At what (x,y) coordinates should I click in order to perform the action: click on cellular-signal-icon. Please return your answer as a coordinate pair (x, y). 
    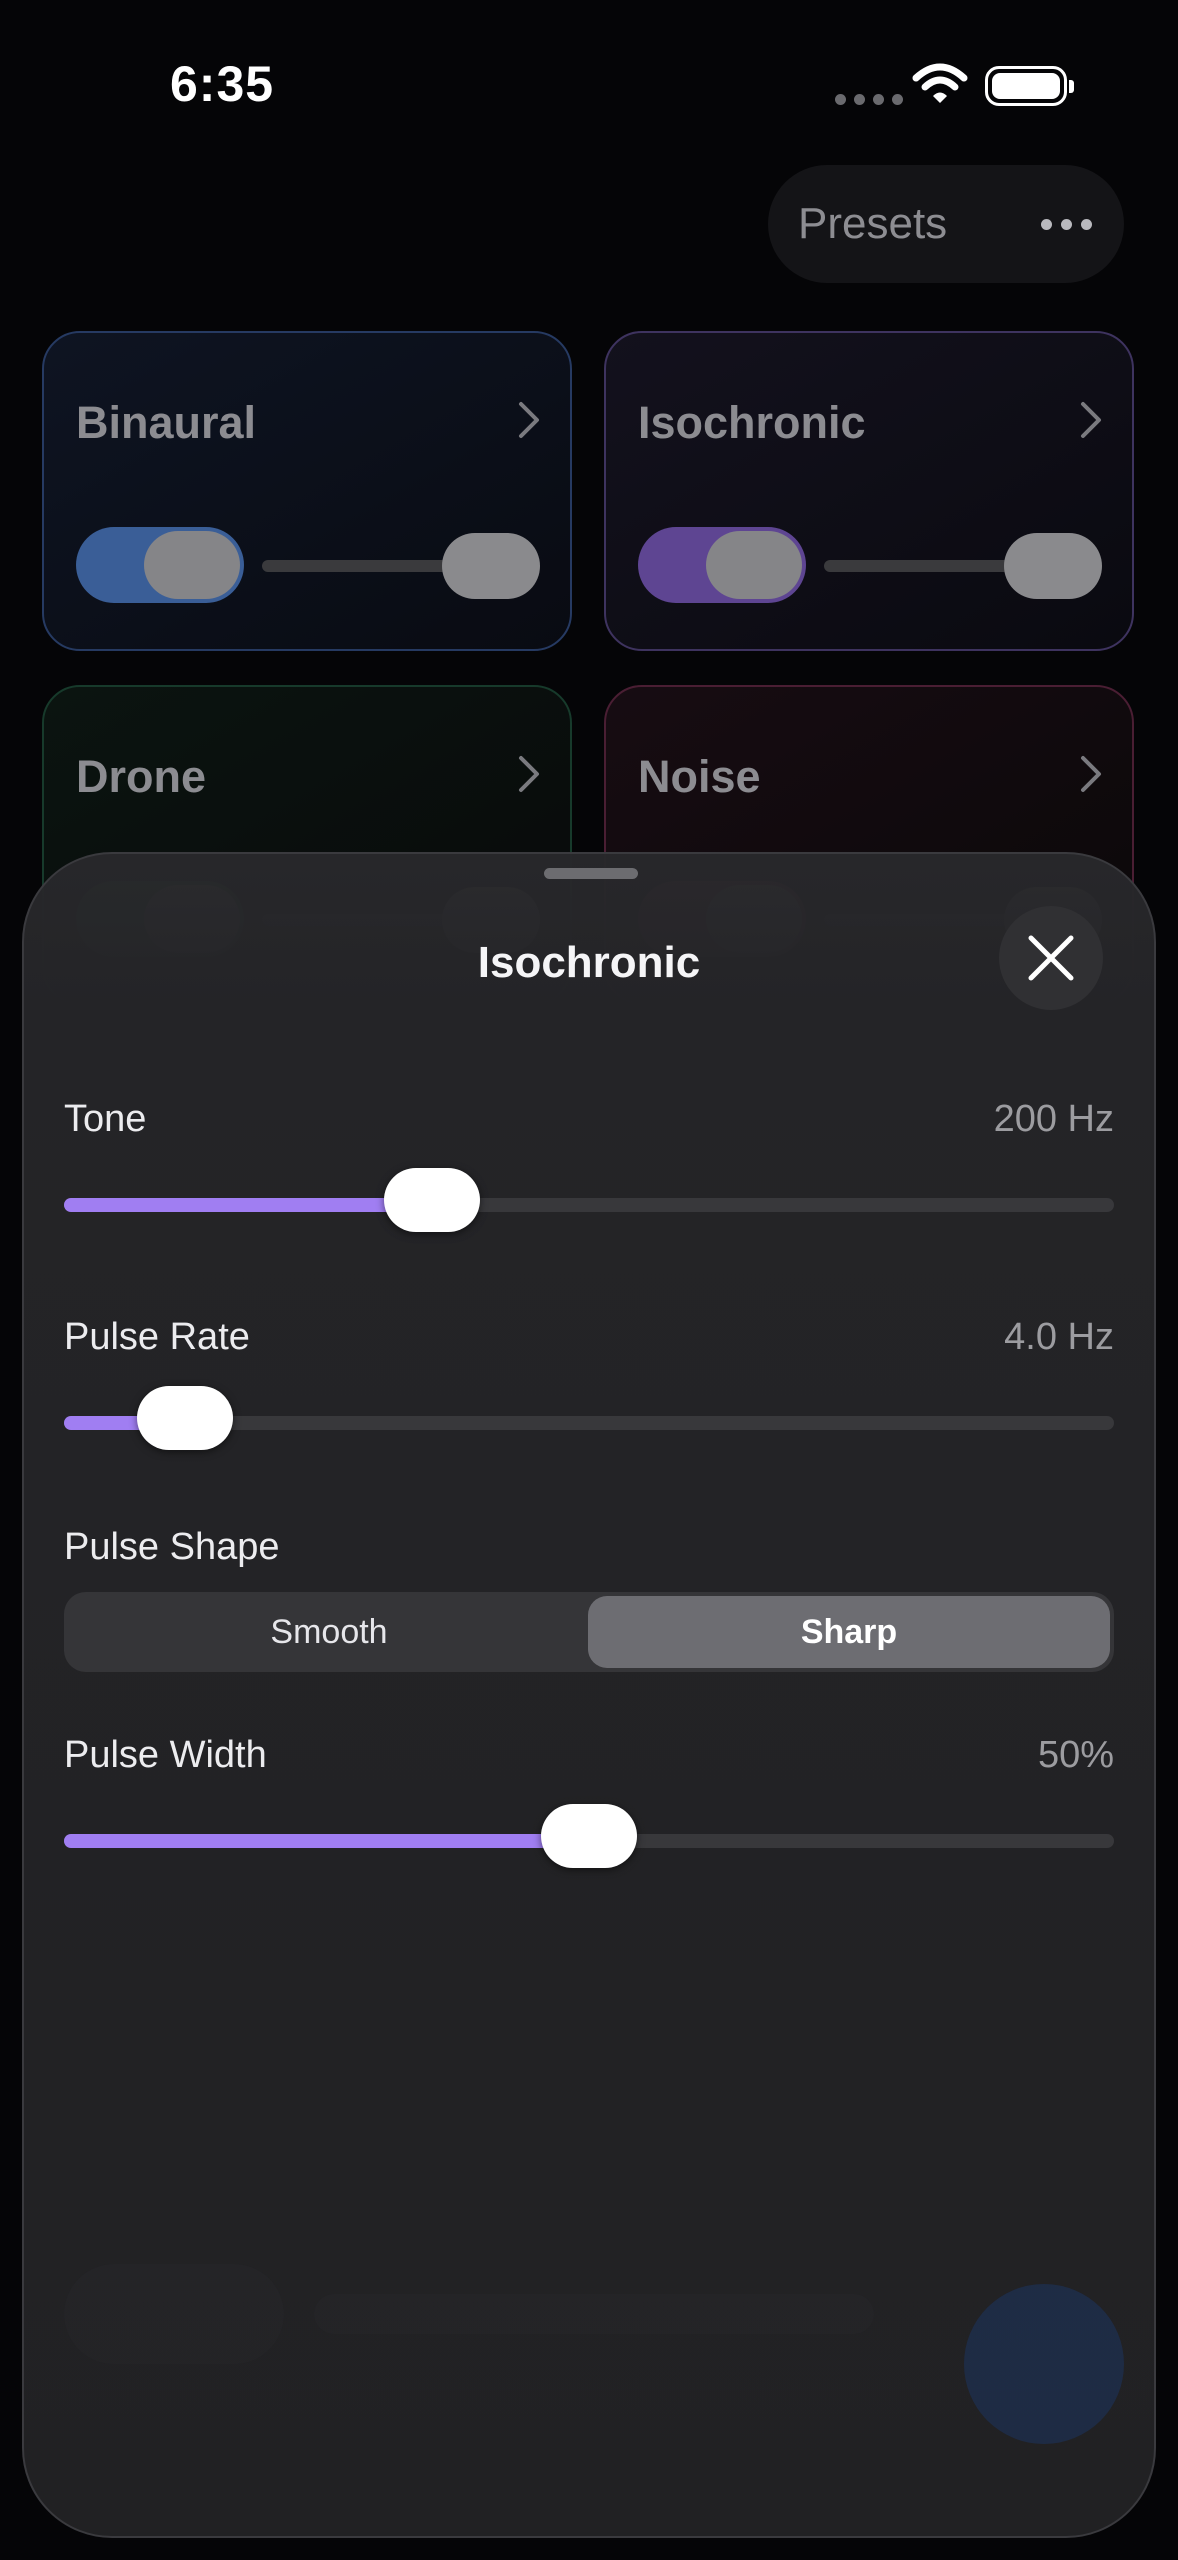
    Looking at the image, I should click on (869, 99).